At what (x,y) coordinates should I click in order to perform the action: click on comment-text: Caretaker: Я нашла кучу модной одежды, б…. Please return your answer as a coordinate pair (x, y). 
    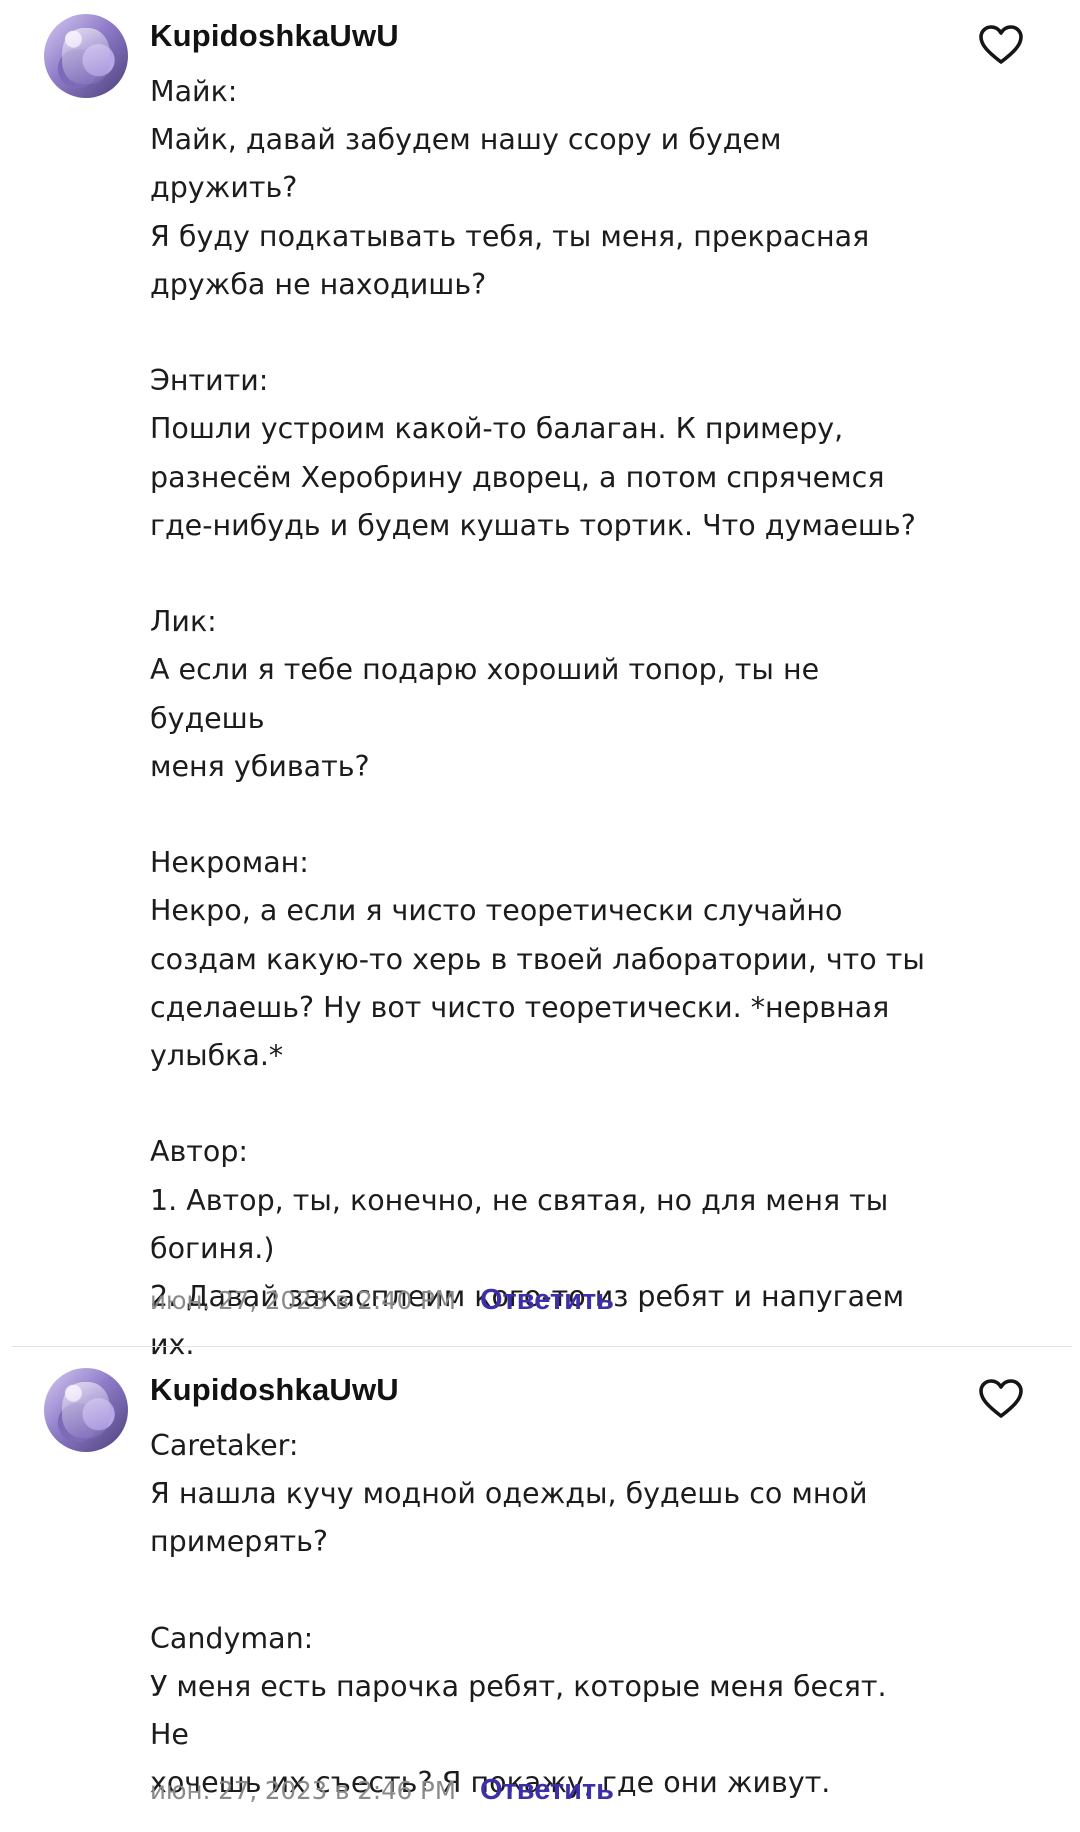
    Looking at the image, I should click on (518, 1614).